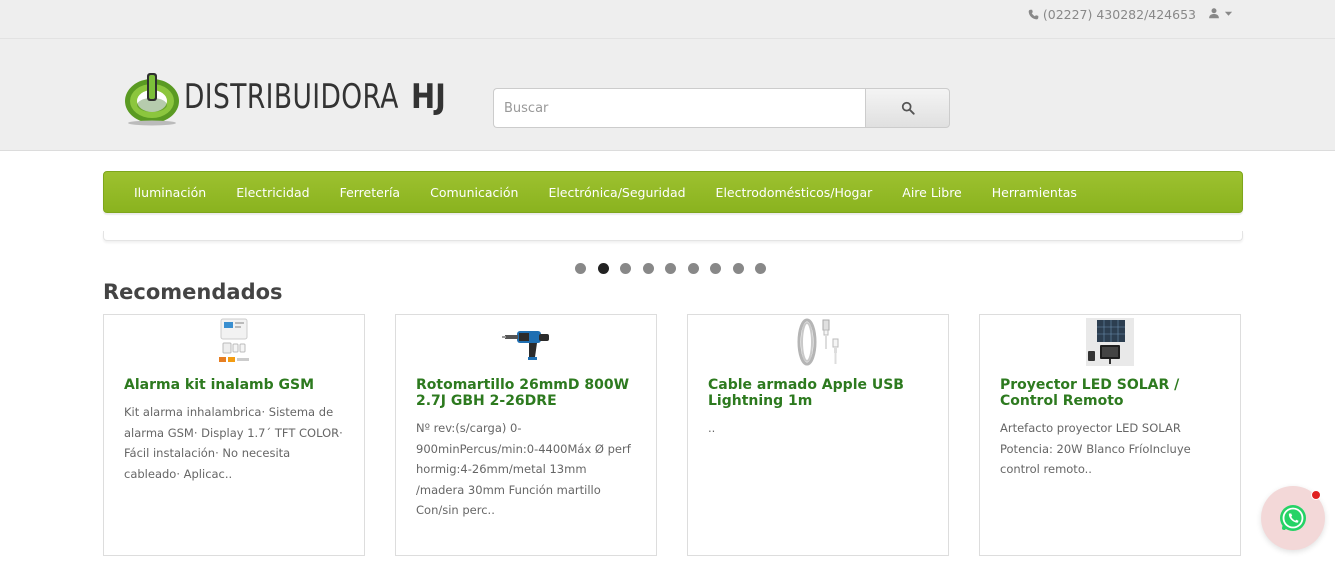  What do you see at coordinates (526, 393) in the screenshot?
I see `product-name: Rotomartillo 26mmD 800W 2.7J GBH 2-26DRE` at bounding box center [526, 393].